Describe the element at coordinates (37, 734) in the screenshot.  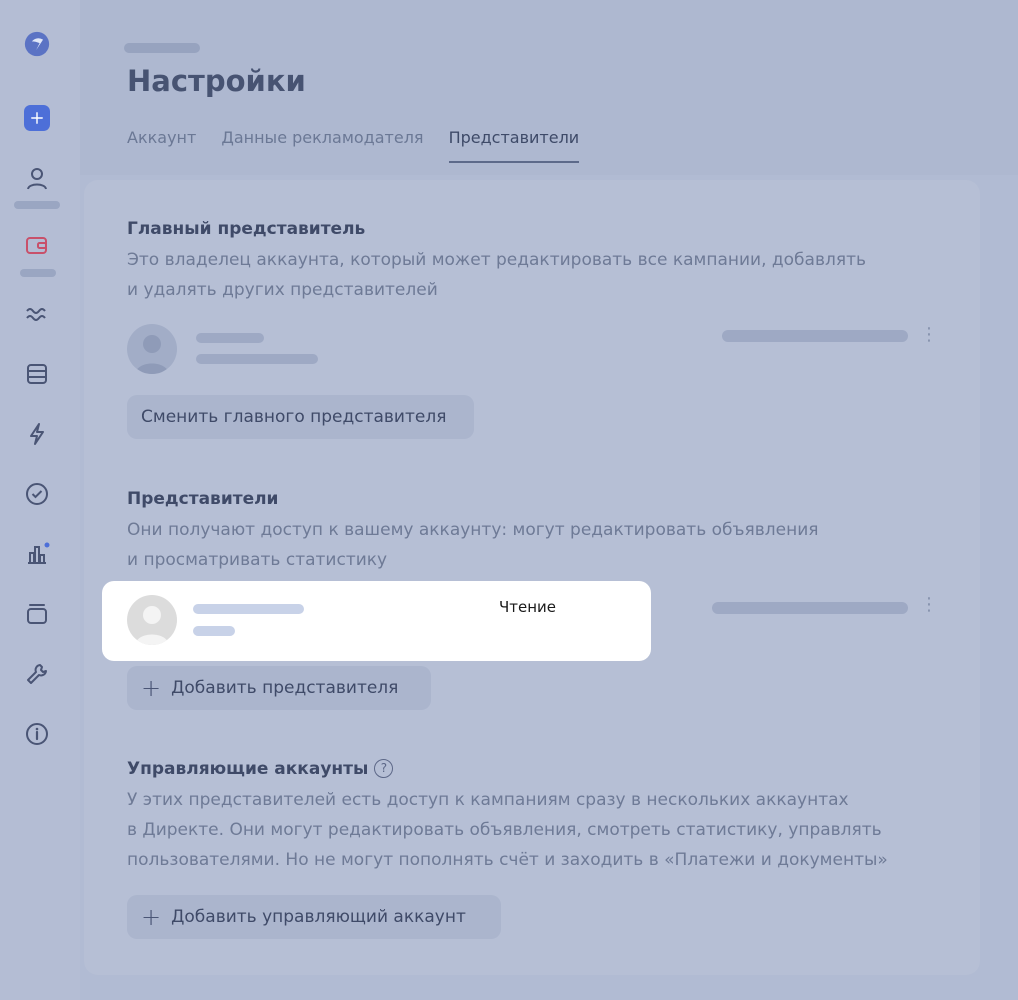
I see `info-icon` at that location.